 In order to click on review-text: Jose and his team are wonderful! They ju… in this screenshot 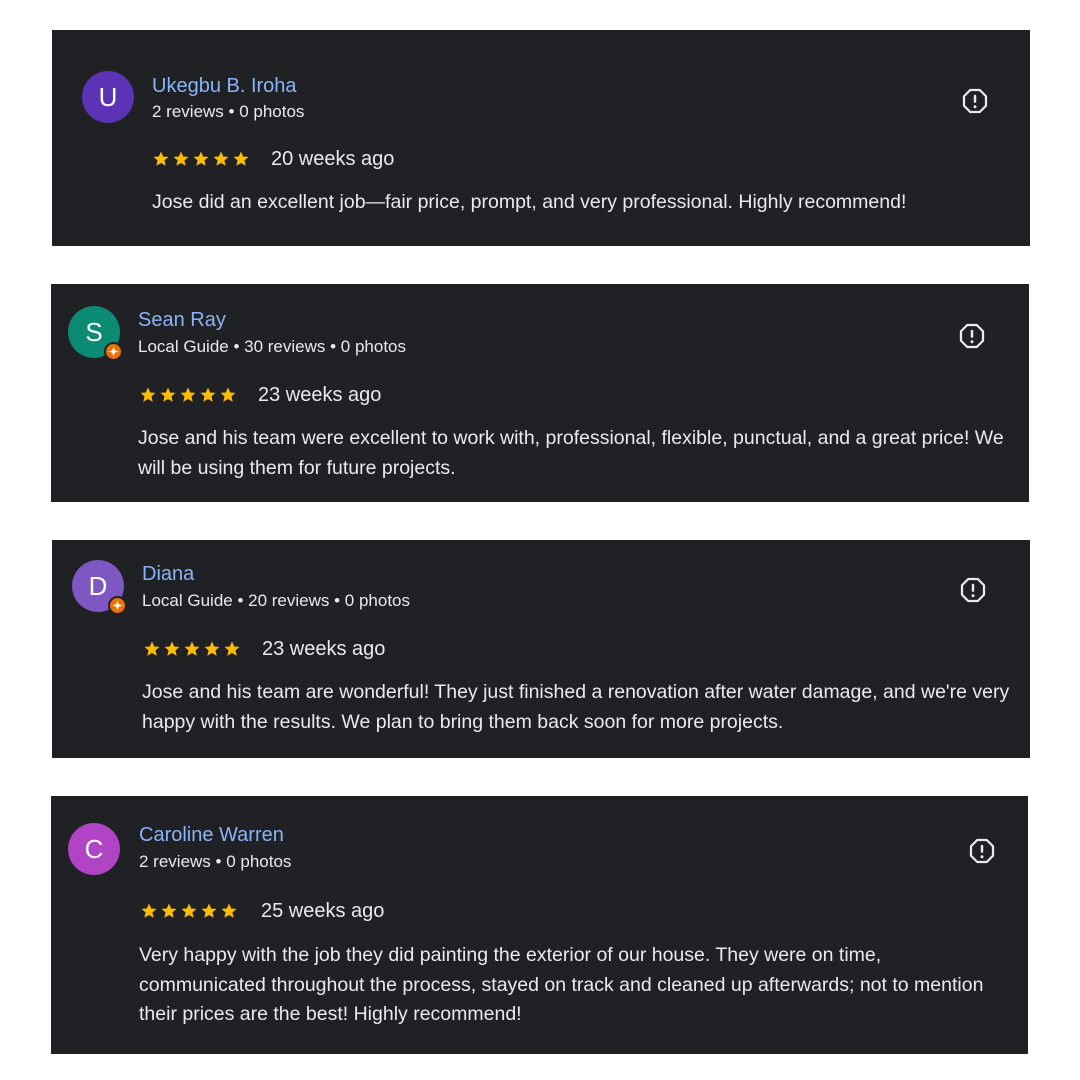, I will do `click(576, 707)`.